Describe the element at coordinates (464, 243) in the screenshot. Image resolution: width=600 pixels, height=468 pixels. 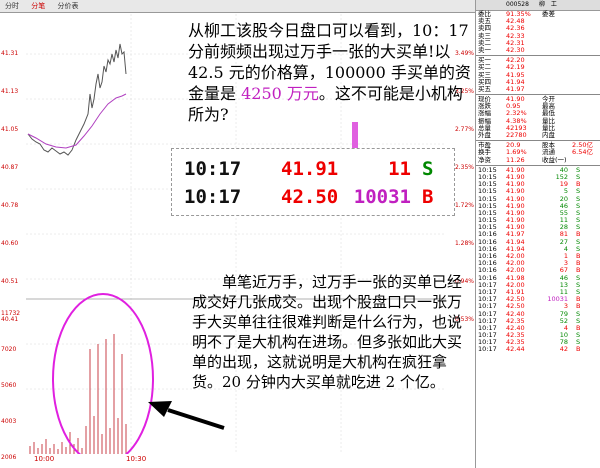
I see `axis-label: 1.28%` at that location.